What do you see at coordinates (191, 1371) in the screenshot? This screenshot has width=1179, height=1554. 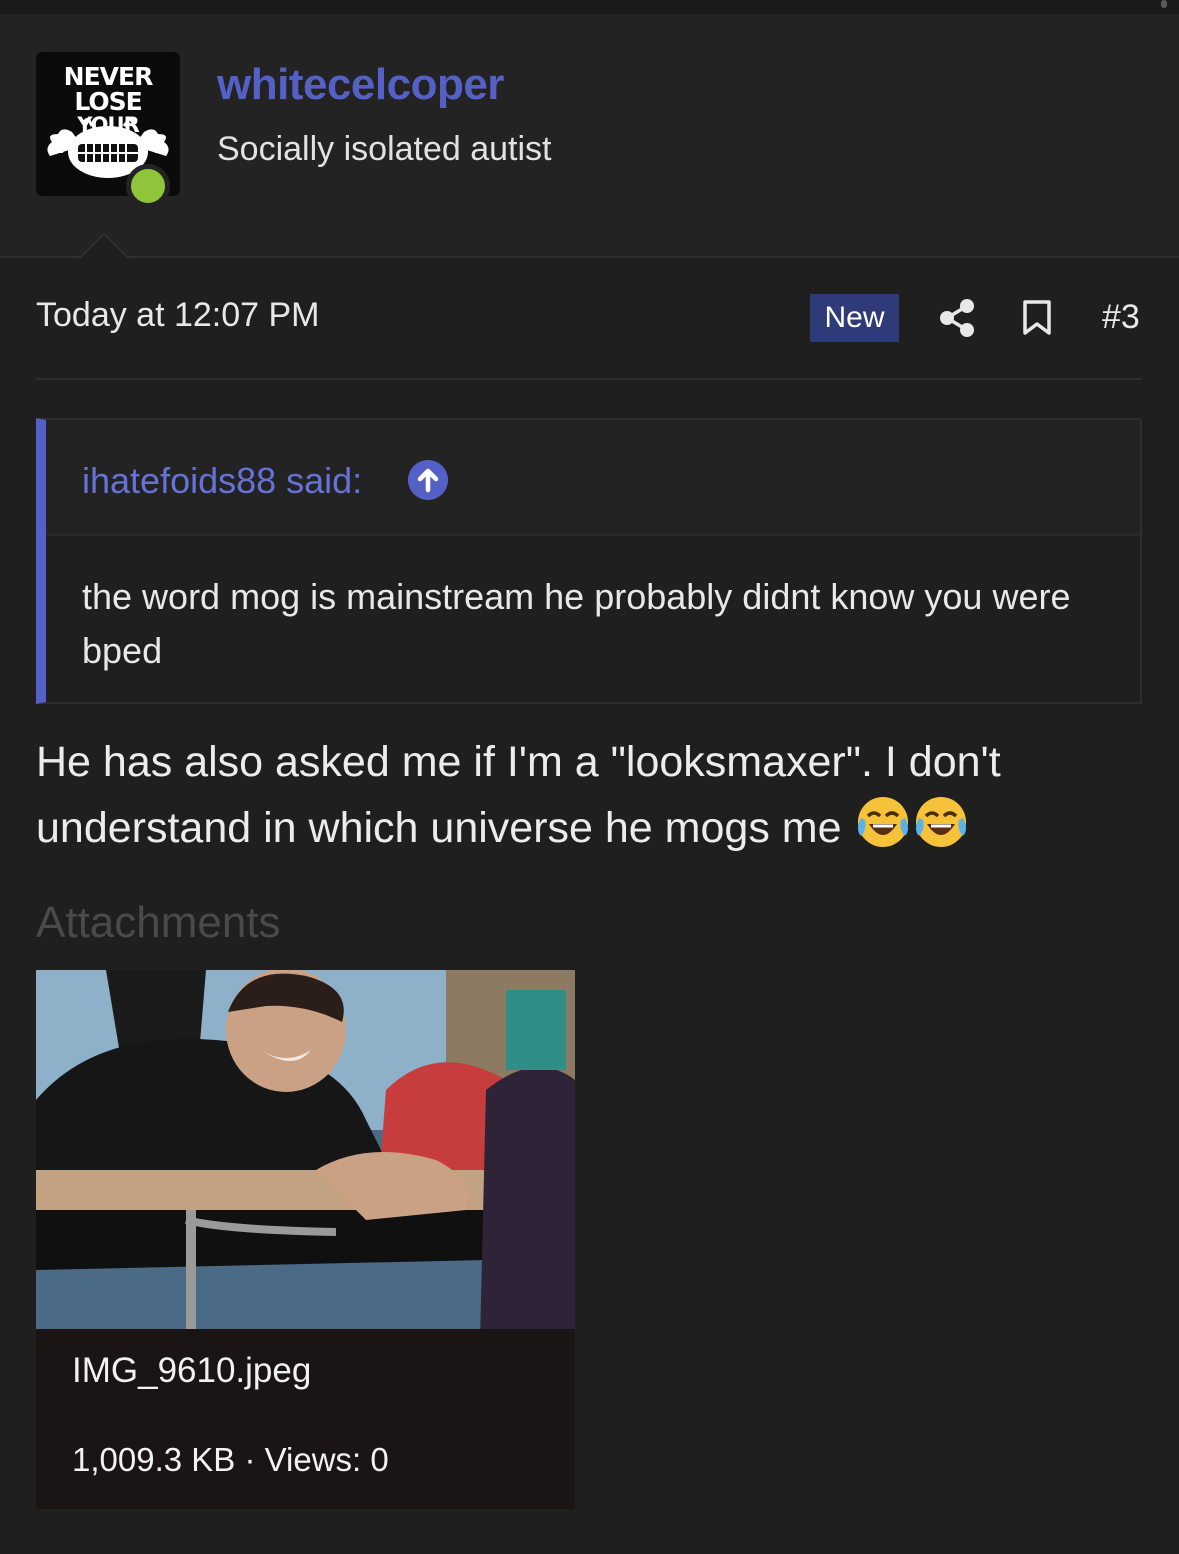 I see `attachment-filename: IMG_9610.jpeg` at bounding box center [191, 1371].